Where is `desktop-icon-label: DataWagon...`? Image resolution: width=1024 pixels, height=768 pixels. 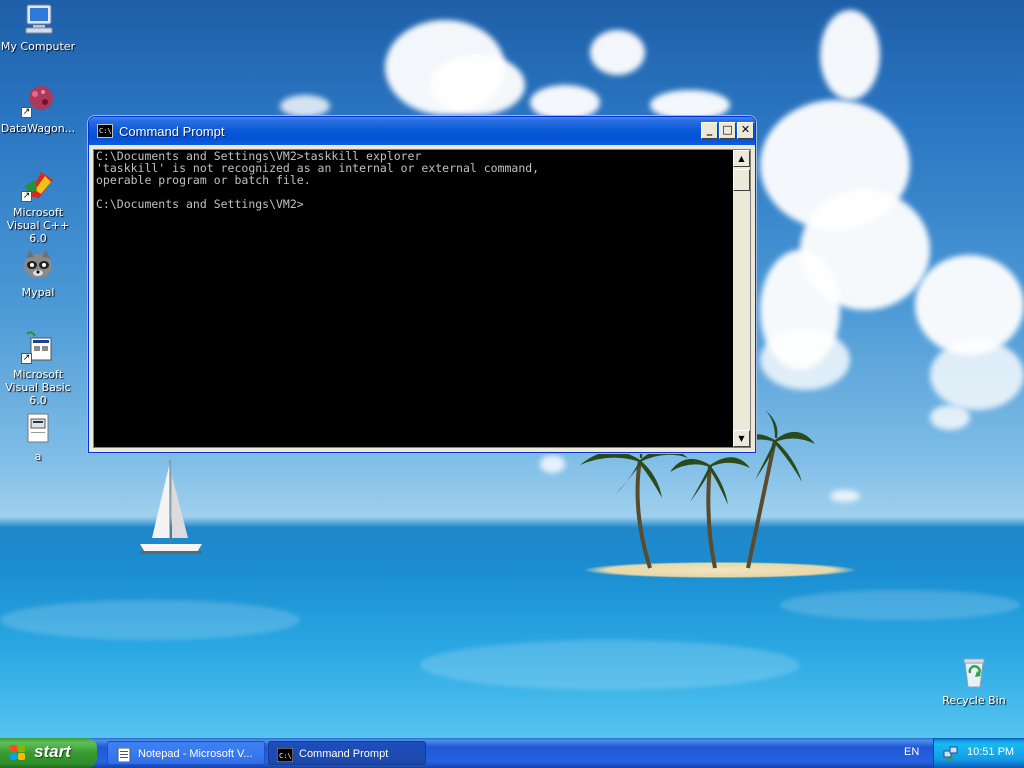
desktop-icon-label: DataWagon... is located at coordinates (38, 128).